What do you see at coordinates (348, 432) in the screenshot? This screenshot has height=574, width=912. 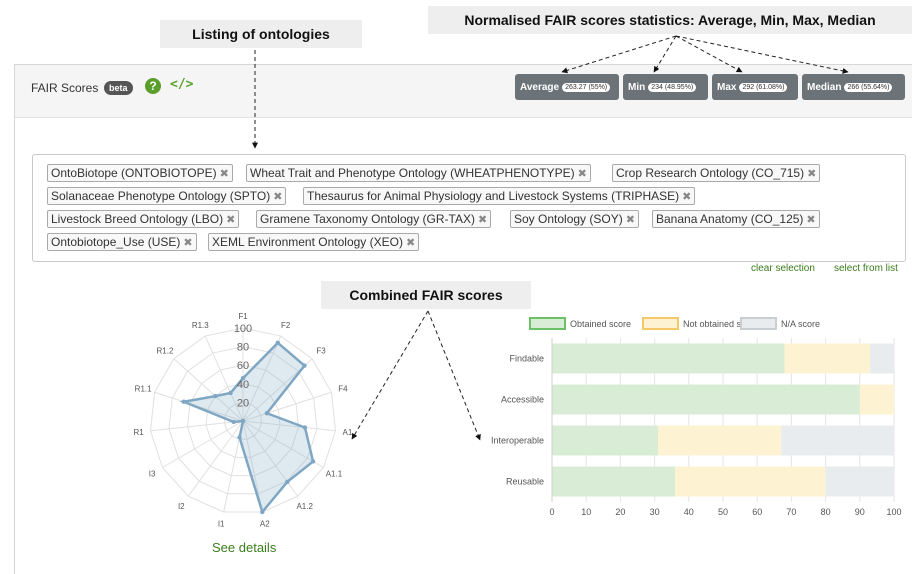 I see `radar-axis-label: A1` at bounding box center [348, 432].